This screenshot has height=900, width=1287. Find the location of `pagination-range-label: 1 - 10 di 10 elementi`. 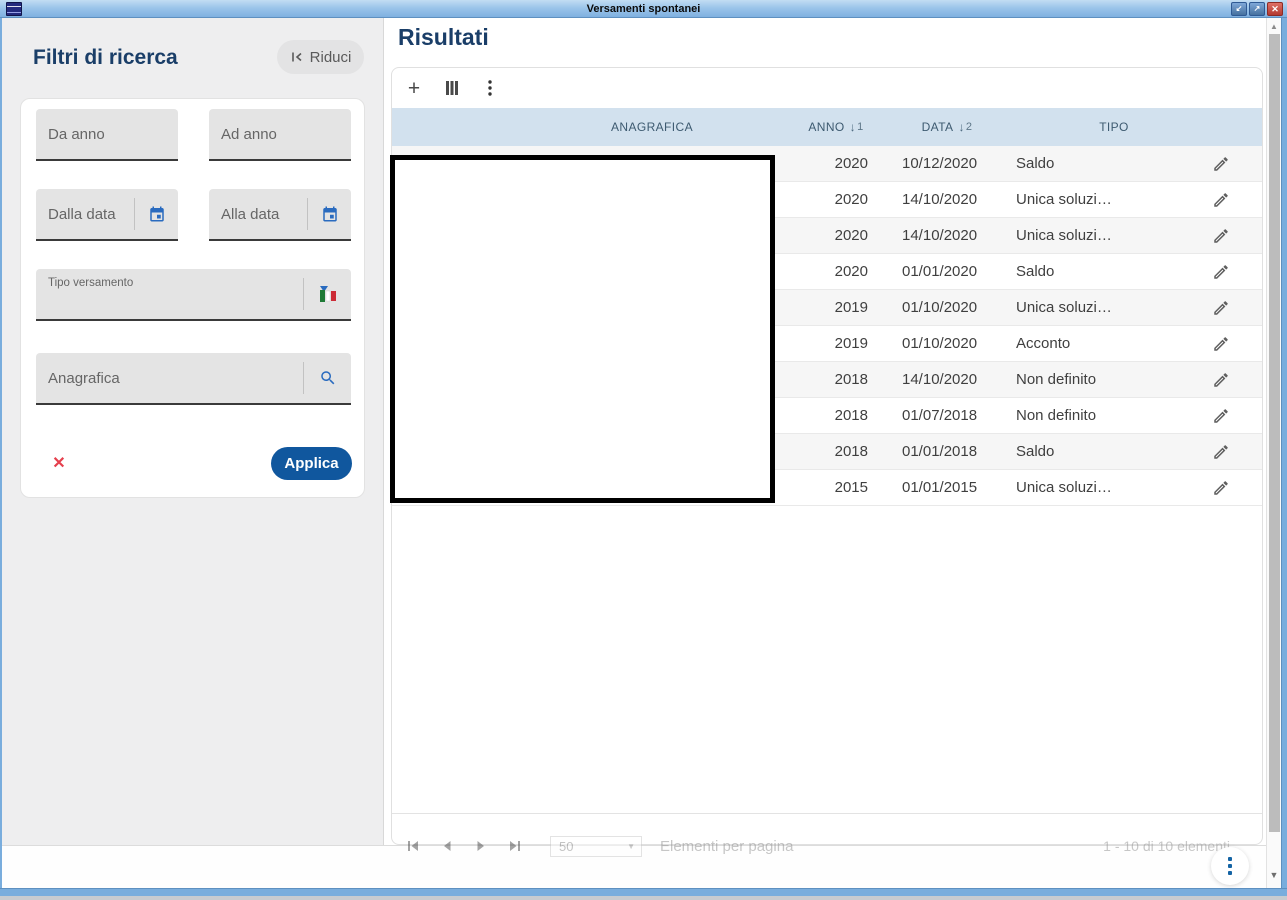

pagination-range-label: 1 - 10 di 10 elementi is located at coordinates (1166, 846).